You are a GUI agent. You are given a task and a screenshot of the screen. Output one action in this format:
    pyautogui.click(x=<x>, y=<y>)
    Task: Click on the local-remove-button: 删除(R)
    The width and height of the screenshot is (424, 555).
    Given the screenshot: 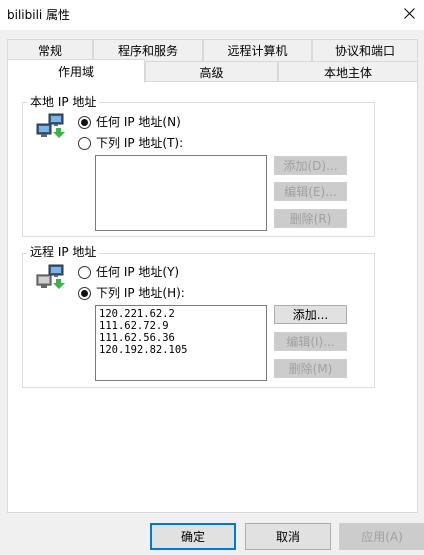 What is the action you would take?
    pyautogui.click(x=310, y=218)
    